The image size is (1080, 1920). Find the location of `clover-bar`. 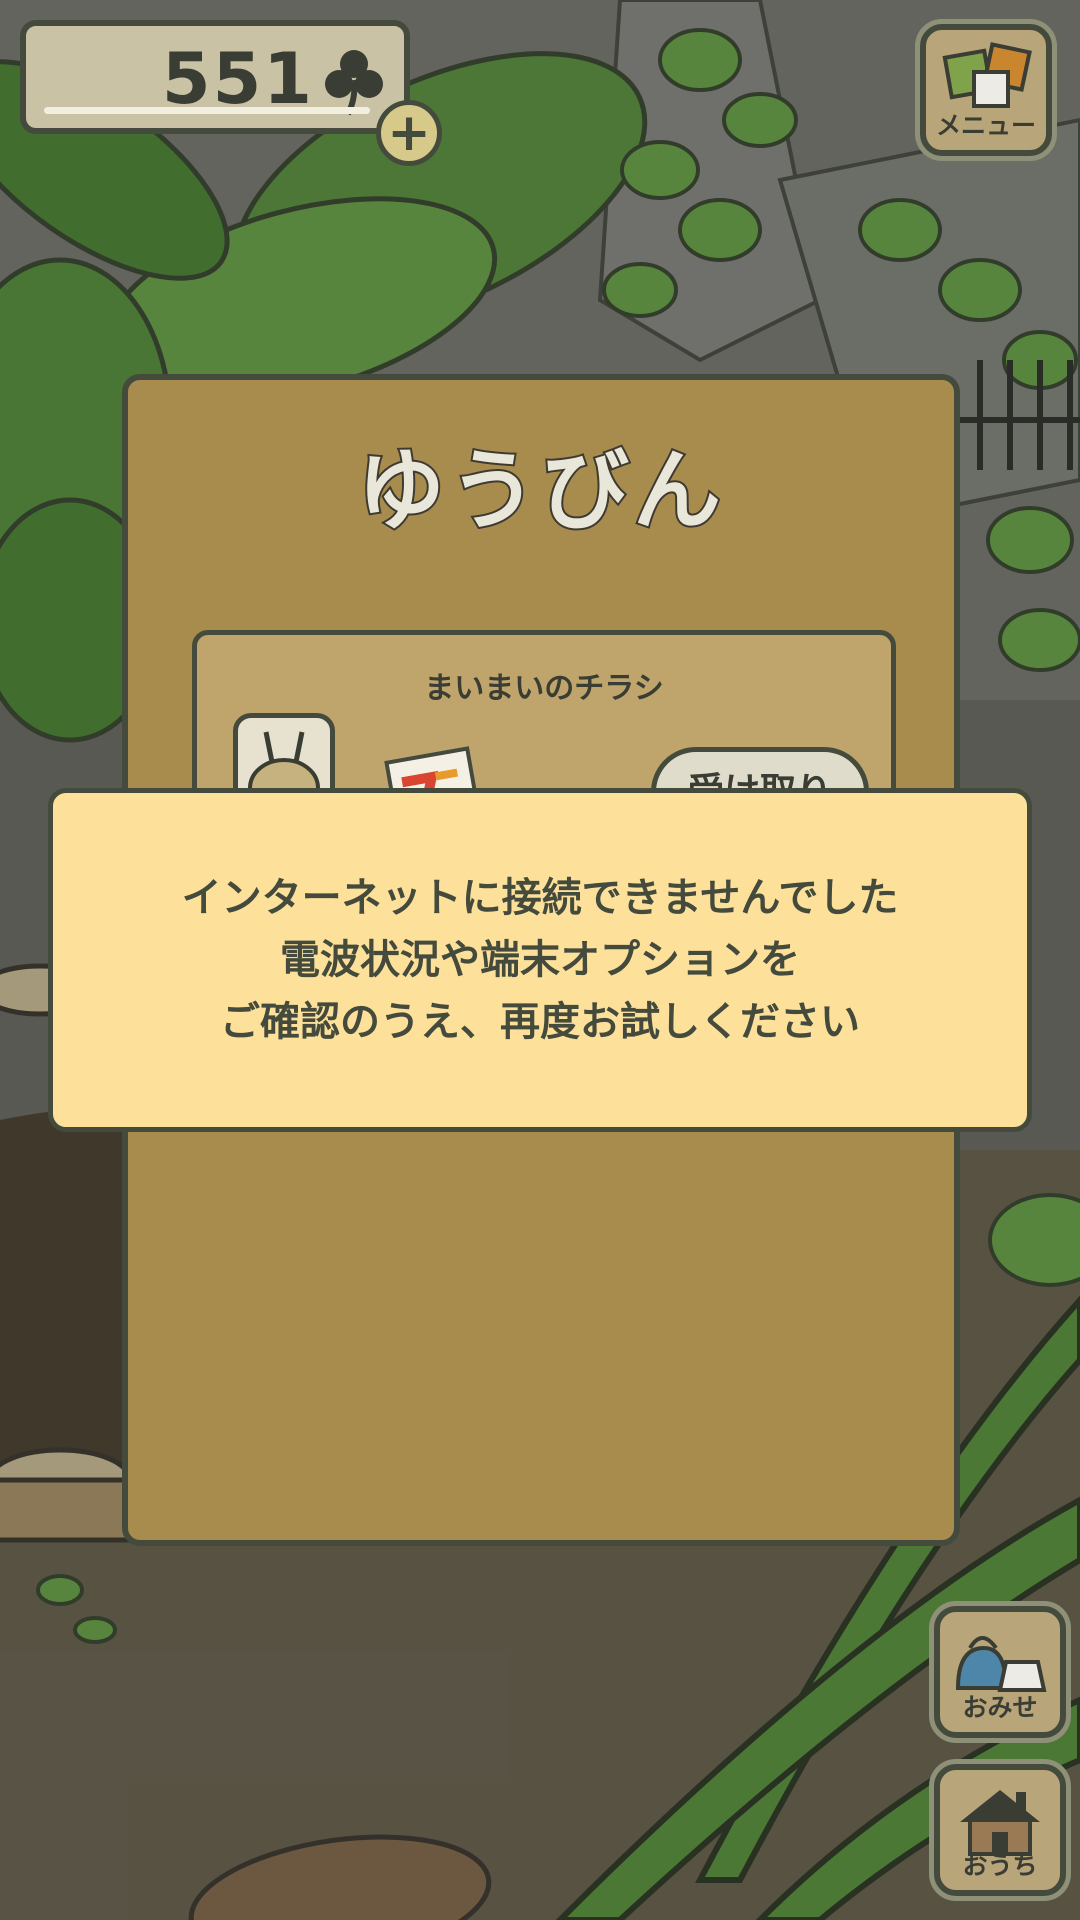

clover-bar is located at coordinates (207, 110).